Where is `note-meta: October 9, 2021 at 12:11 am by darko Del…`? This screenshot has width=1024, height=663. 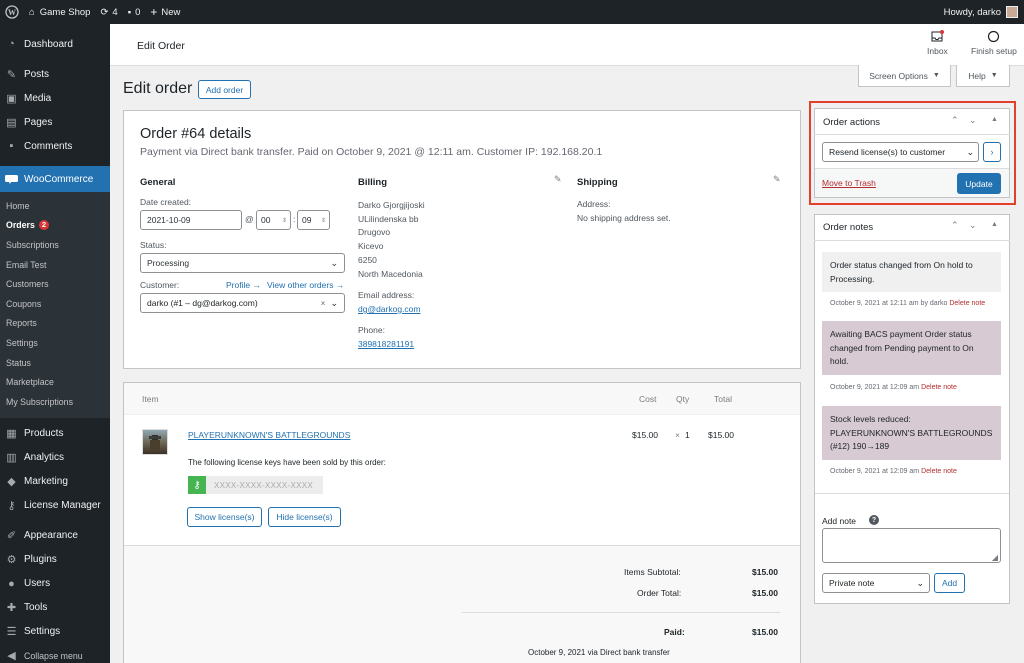
note-meta: October 9, 2021 at 12:11 am by darko Del… is located at coordinates (907, 303).